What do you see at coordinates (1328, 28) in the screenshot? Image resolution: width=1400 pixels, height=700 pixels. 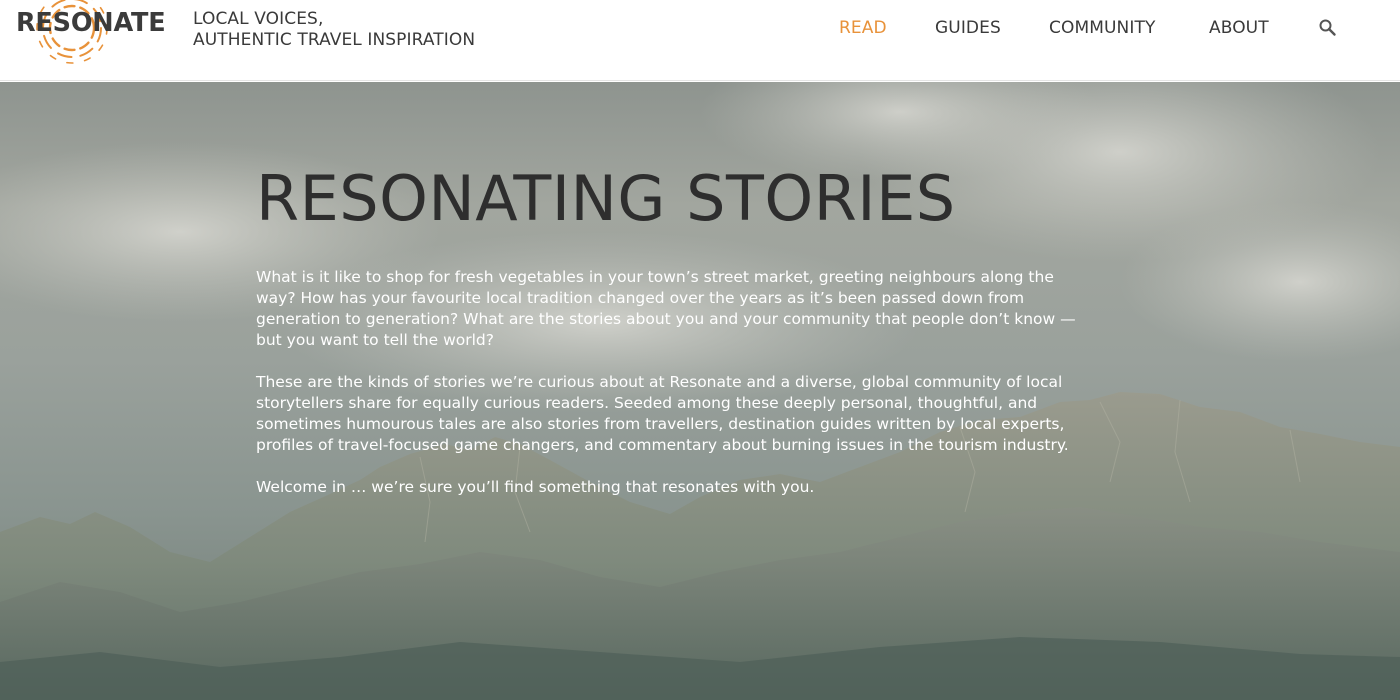 I see `search-icon` at bounding box center [1328, 28].